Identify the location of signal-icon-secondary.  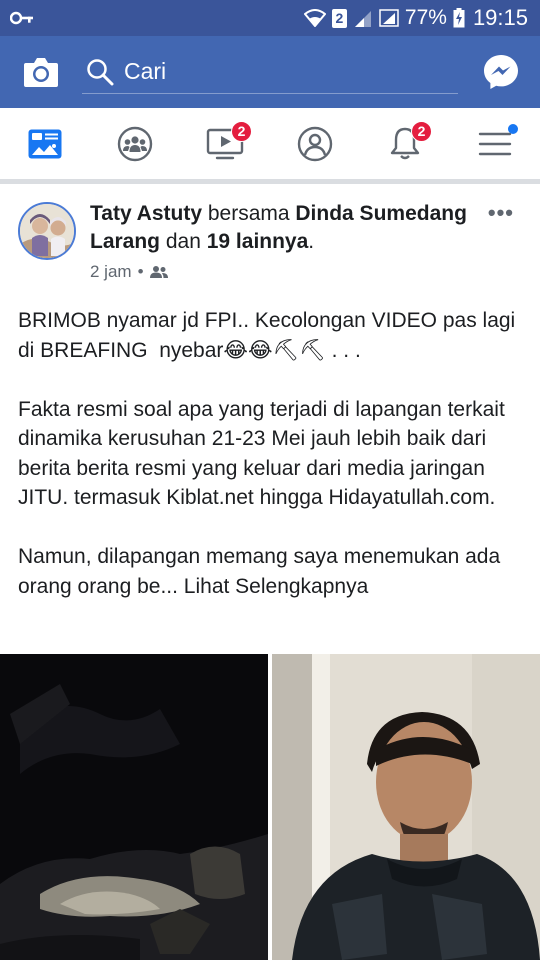
(389, 18).